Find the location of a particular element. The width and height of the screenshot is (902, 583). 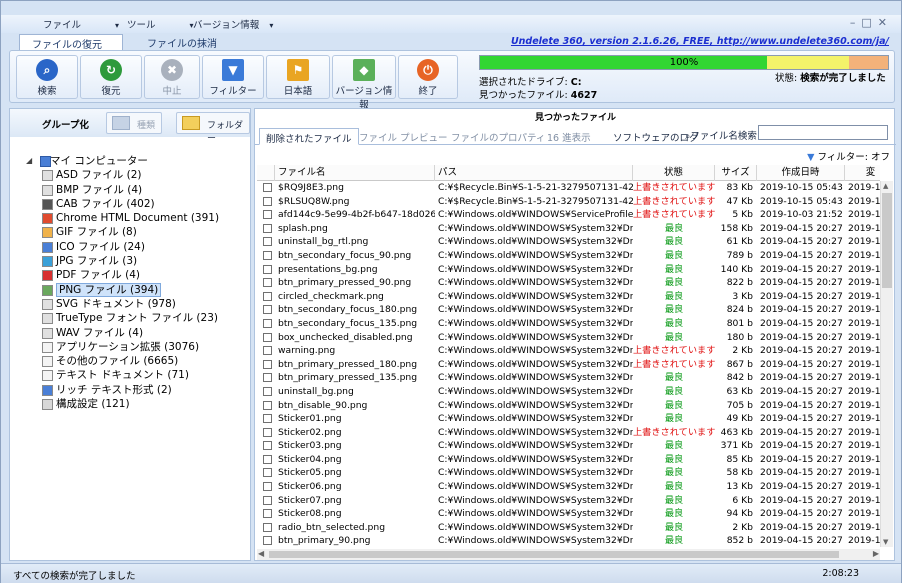

tab-deleted-files: 削除されたファイル is located at coordinates (309, 136).